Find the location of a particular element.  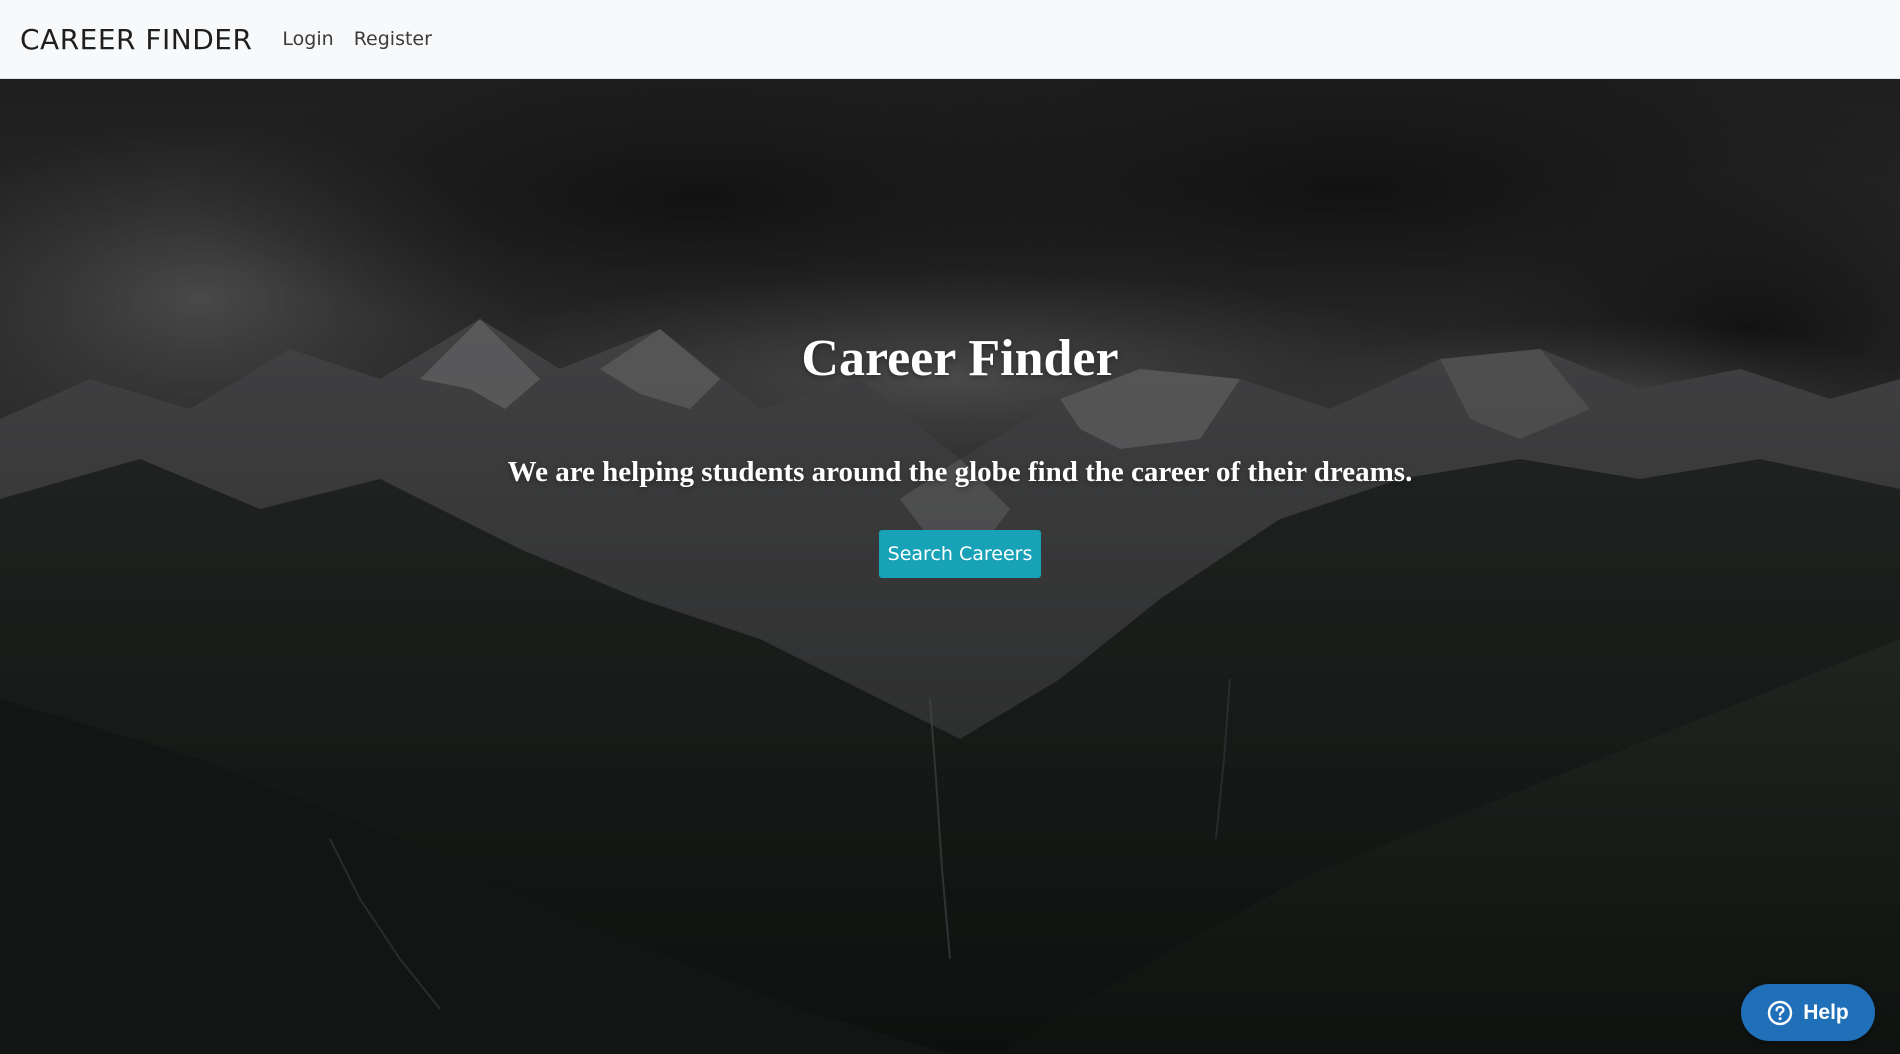

hero-title: Career Finder is located at coordinates (960, 358).